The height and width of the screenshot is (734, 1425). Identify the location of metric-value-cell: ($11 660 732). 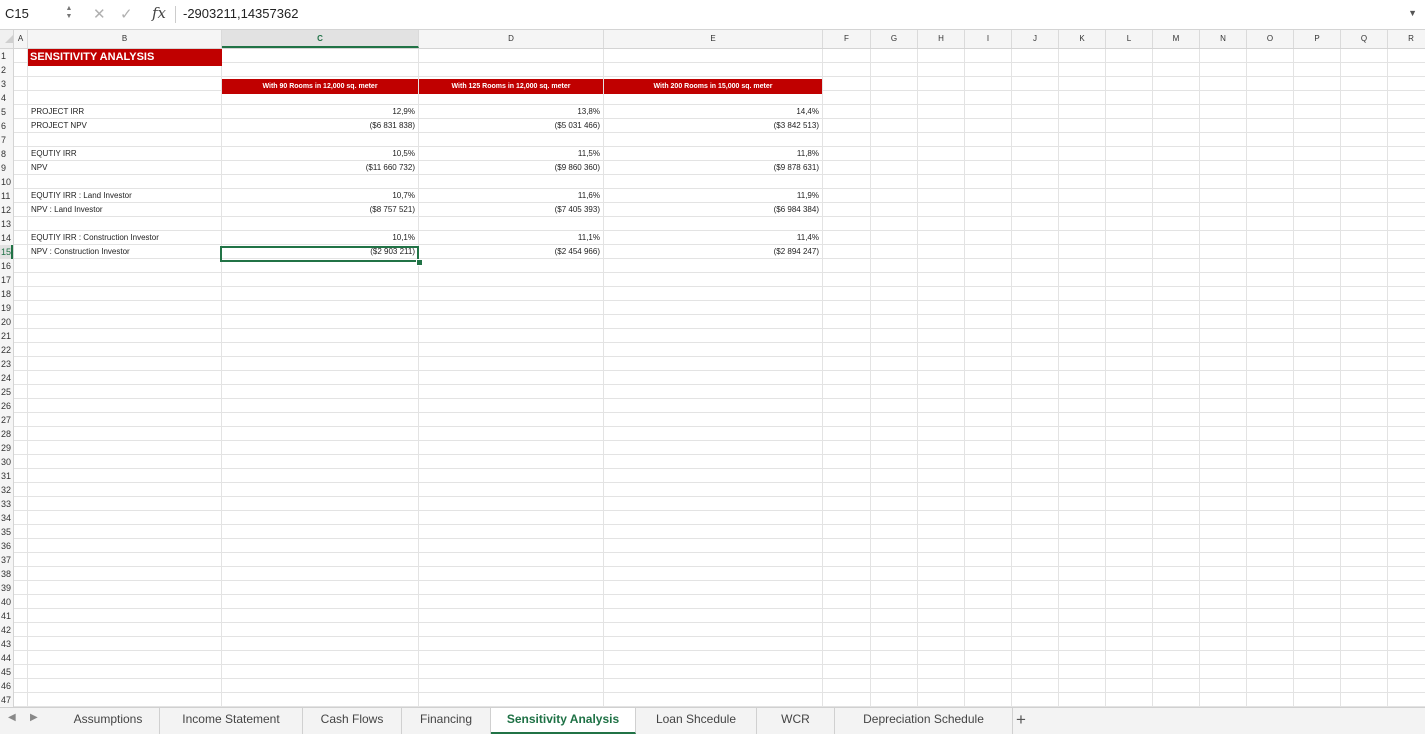
(320, 168).